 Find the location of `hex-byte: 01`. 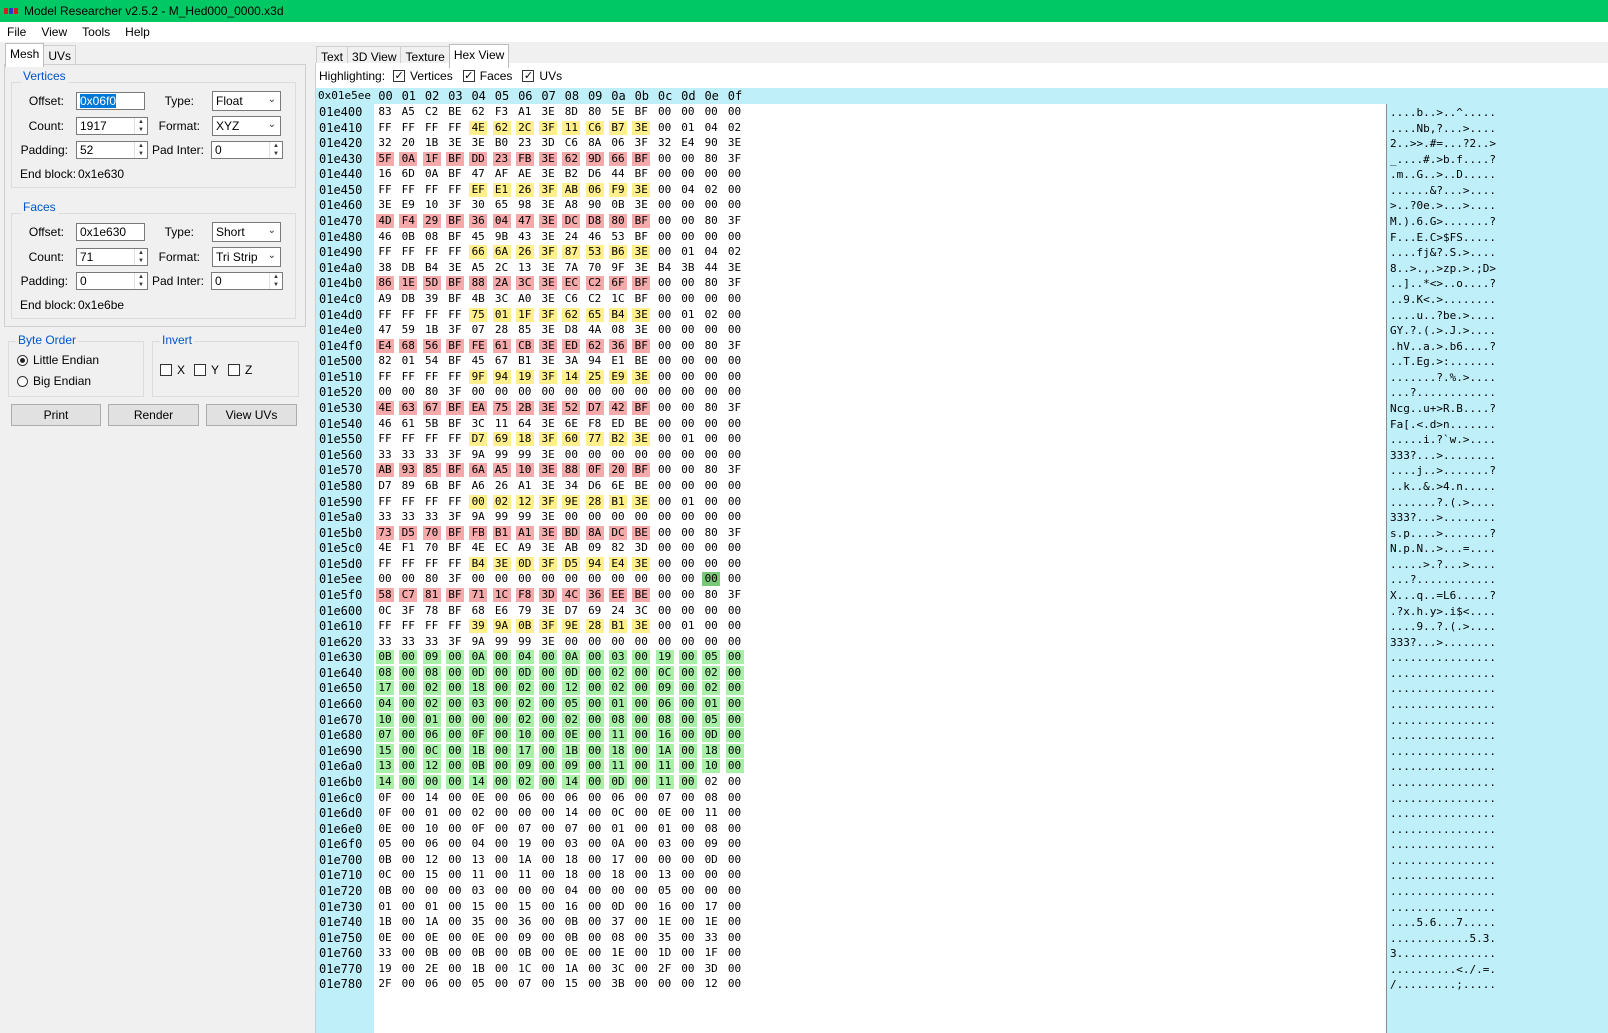

hex-byte: 01 is located at coordinates (432, 907).